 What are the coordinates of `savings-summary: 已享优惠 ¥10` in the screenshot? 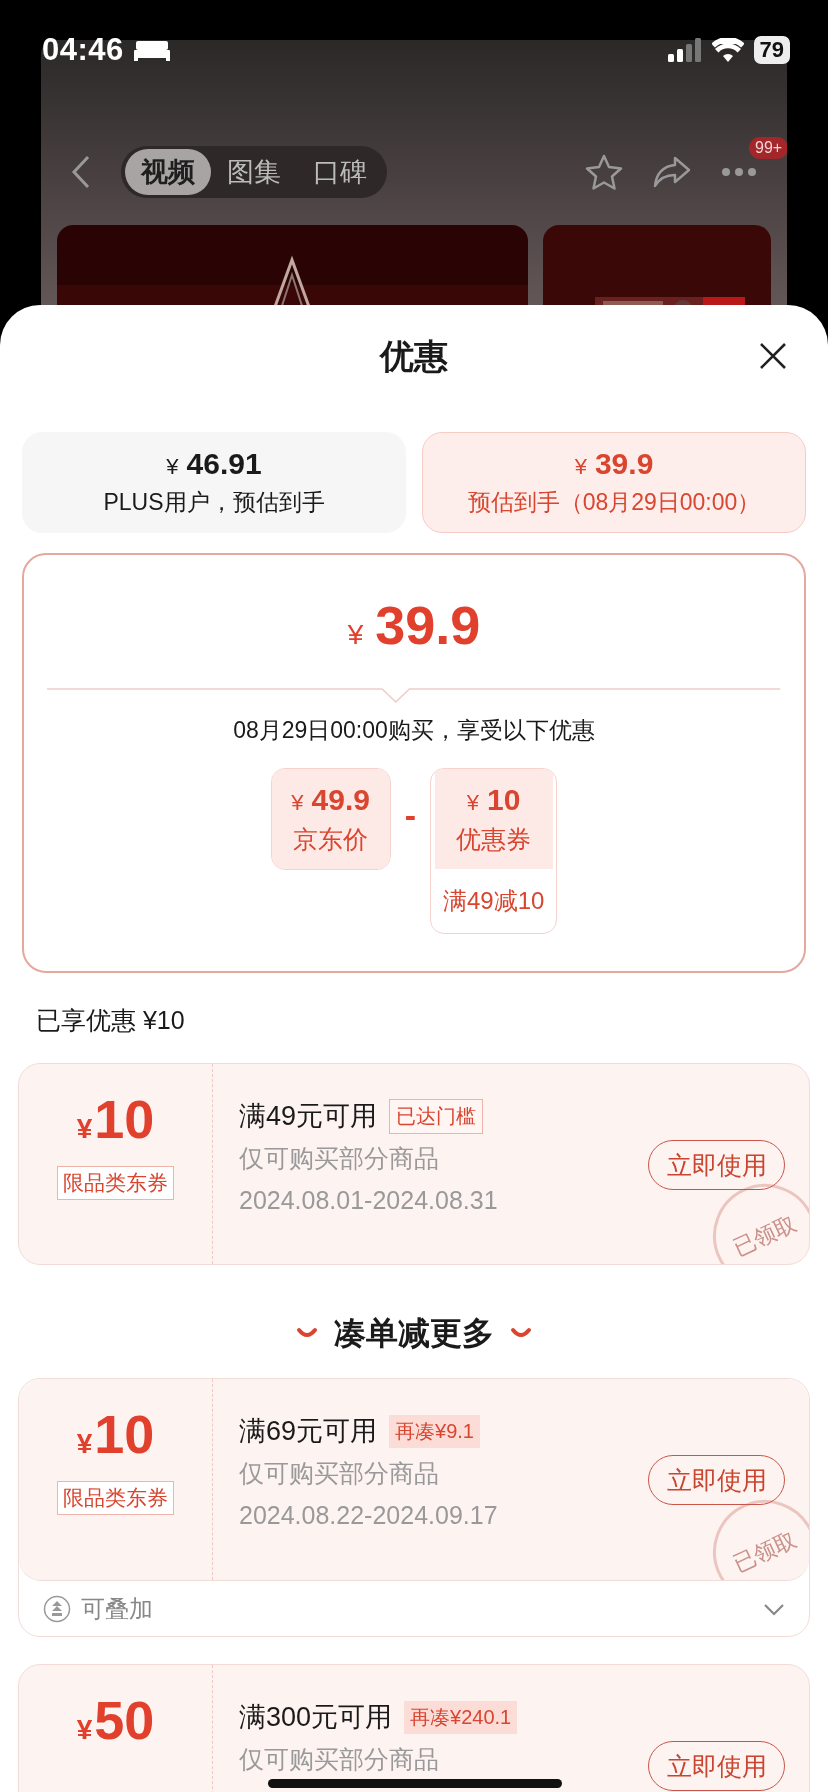 It's located at (111, 1020).